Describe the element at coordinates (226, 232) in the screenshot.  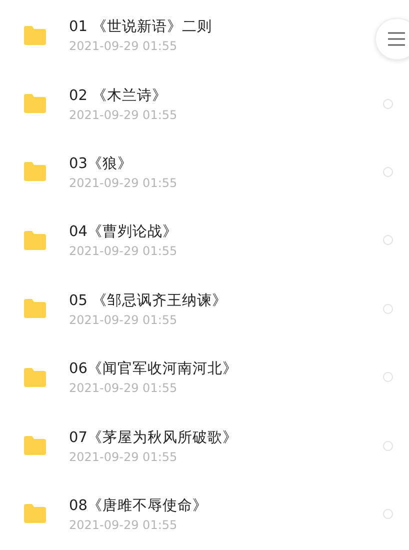
I see `folder-name: 04《曹刿论战》` at that location.